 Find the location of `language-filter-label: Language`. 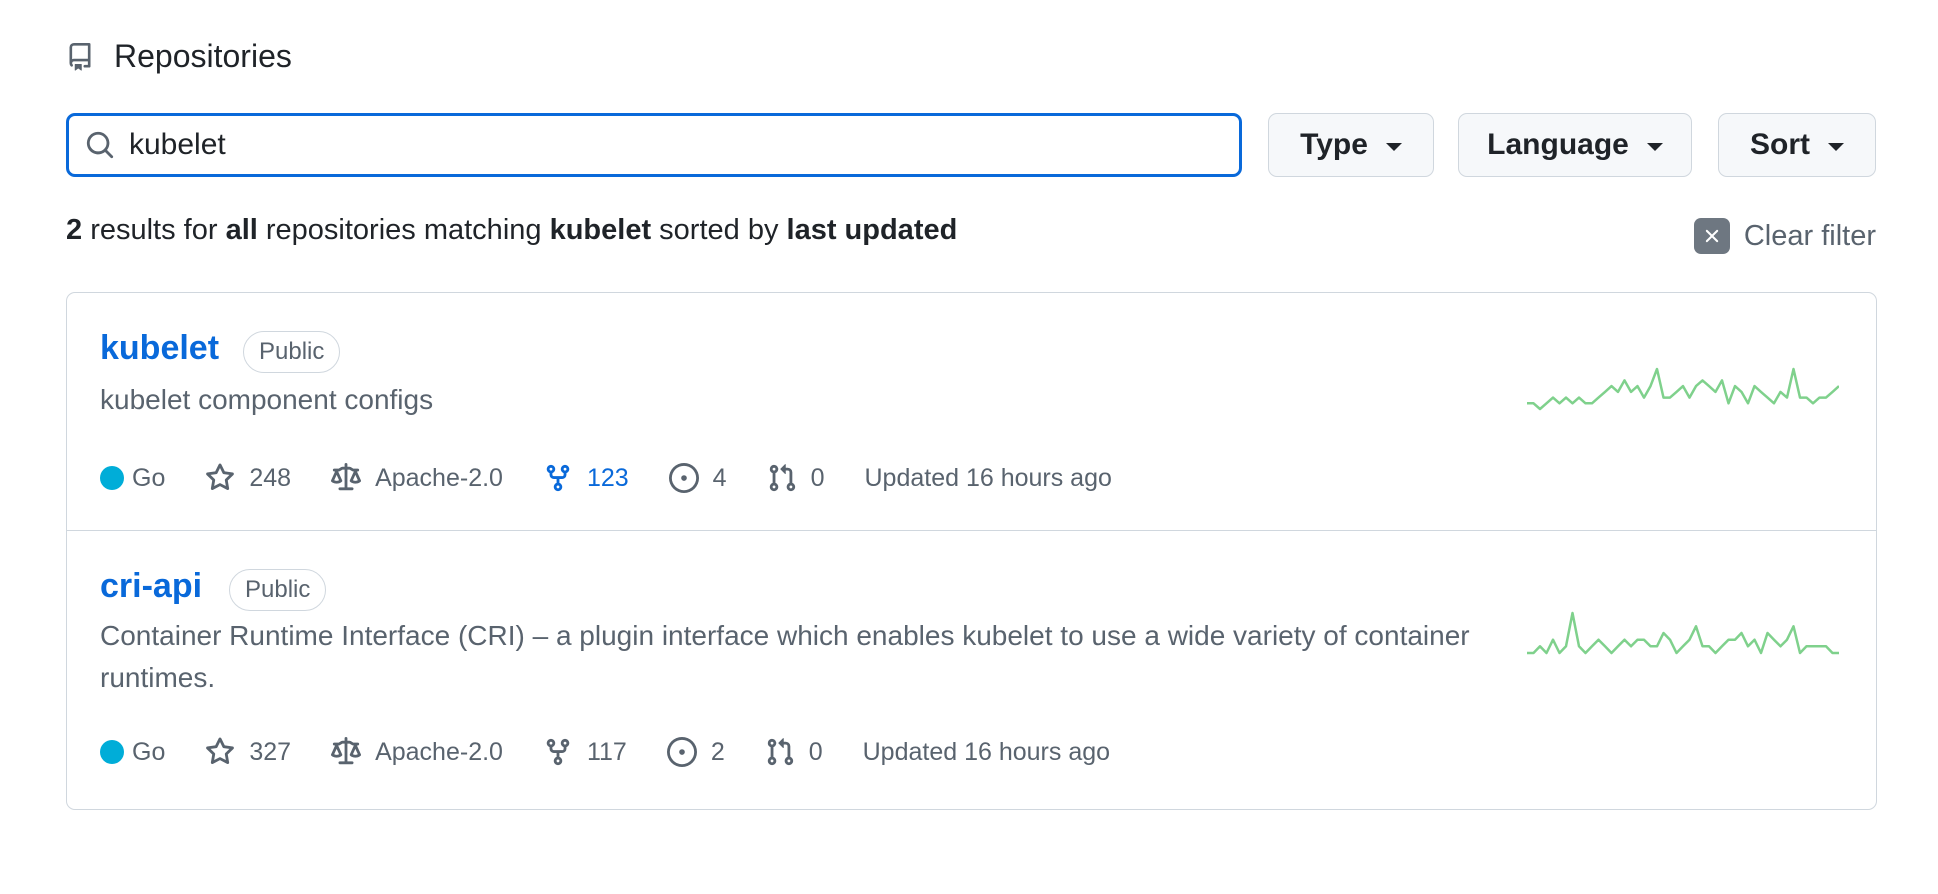

language-filter-label: Language is located at coordinates (1558, 144).